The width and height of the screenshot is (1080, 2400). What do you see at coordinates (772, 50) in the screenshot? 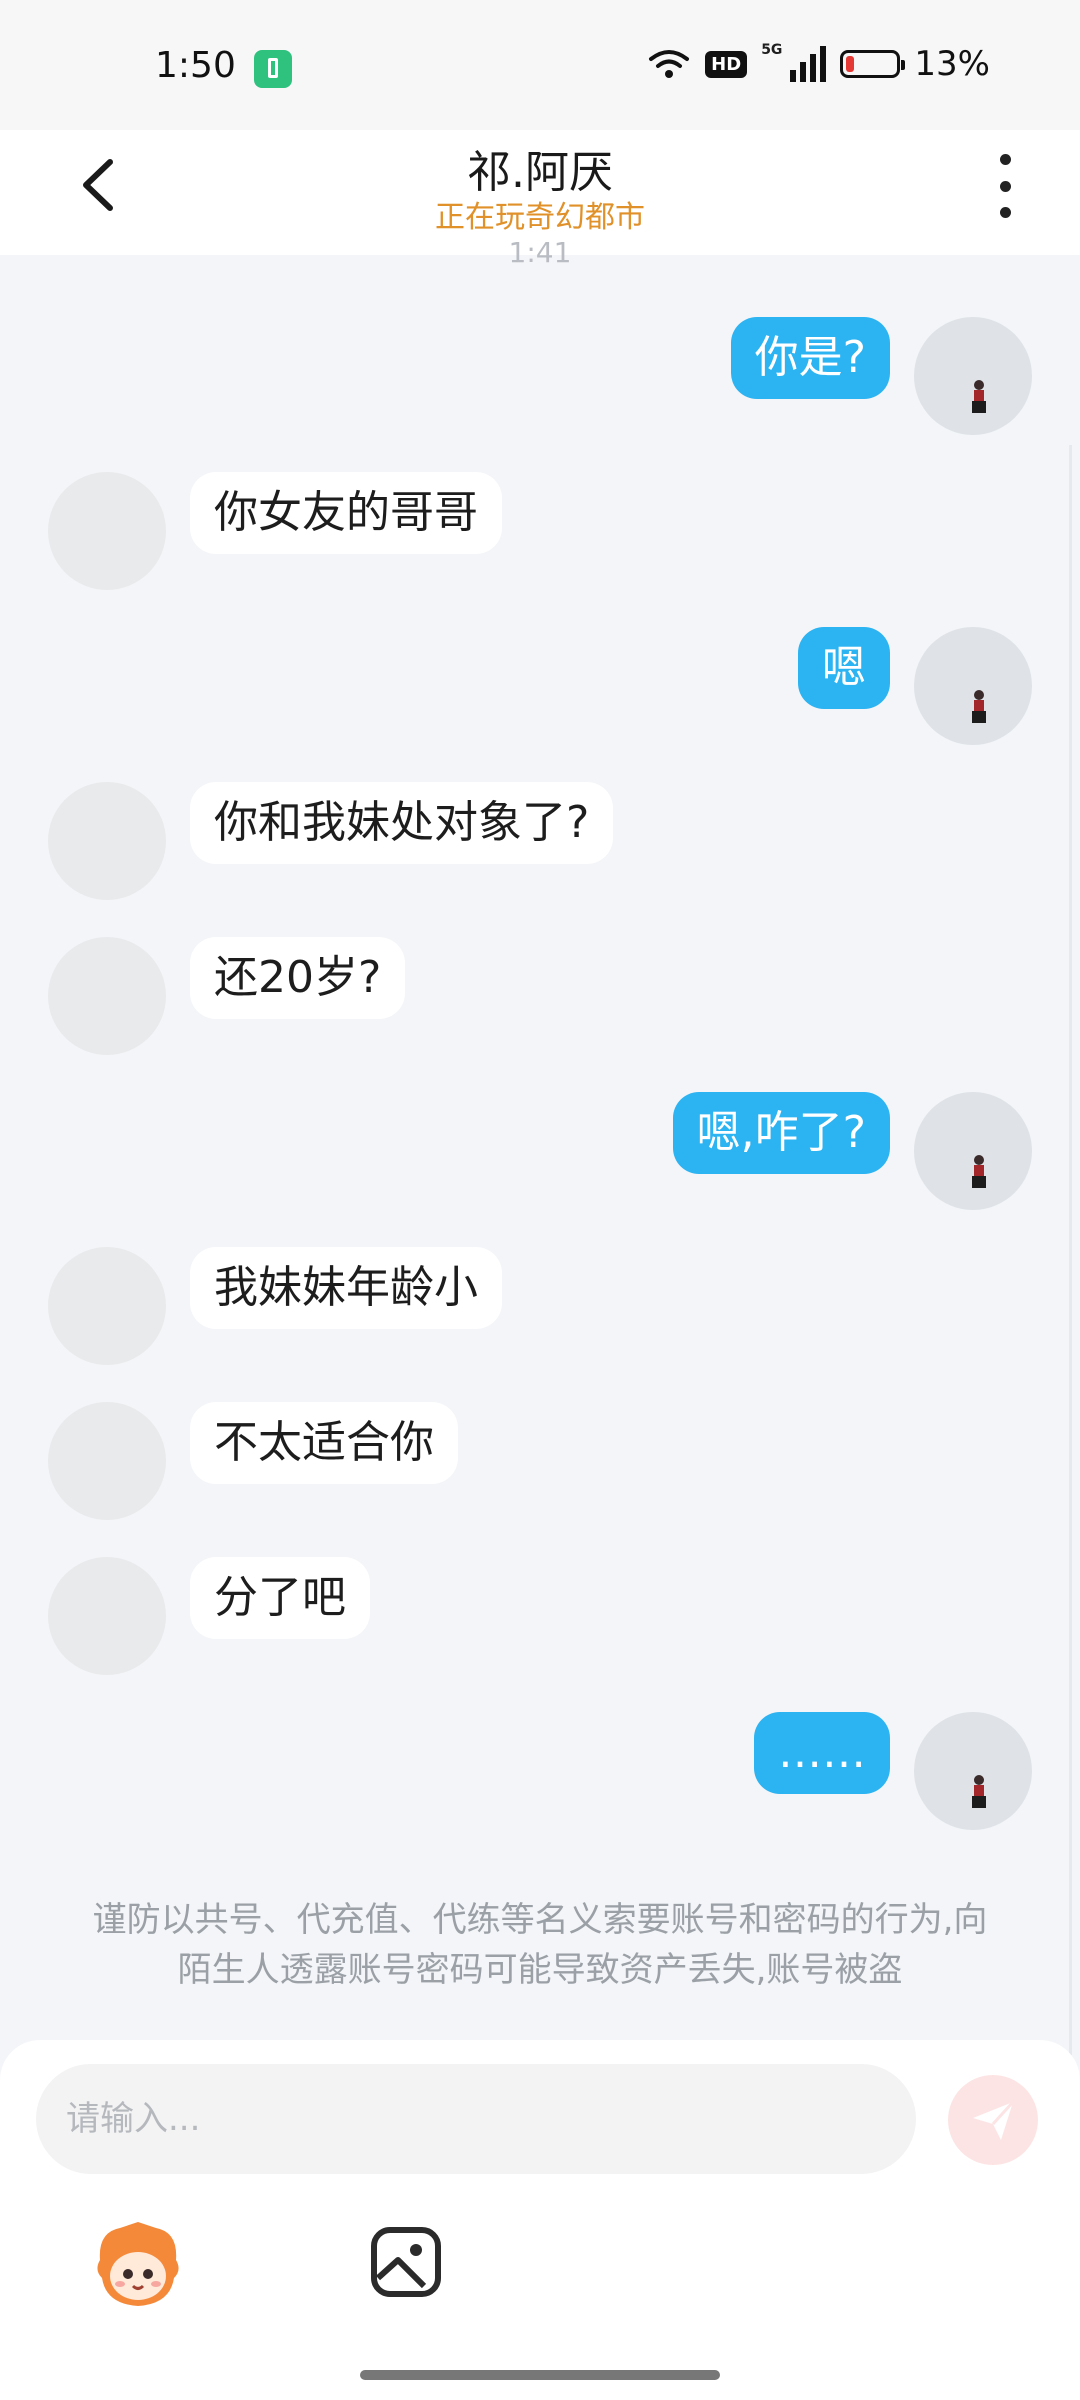
I see `network-type: 5G` at bounding box center [772, 50].